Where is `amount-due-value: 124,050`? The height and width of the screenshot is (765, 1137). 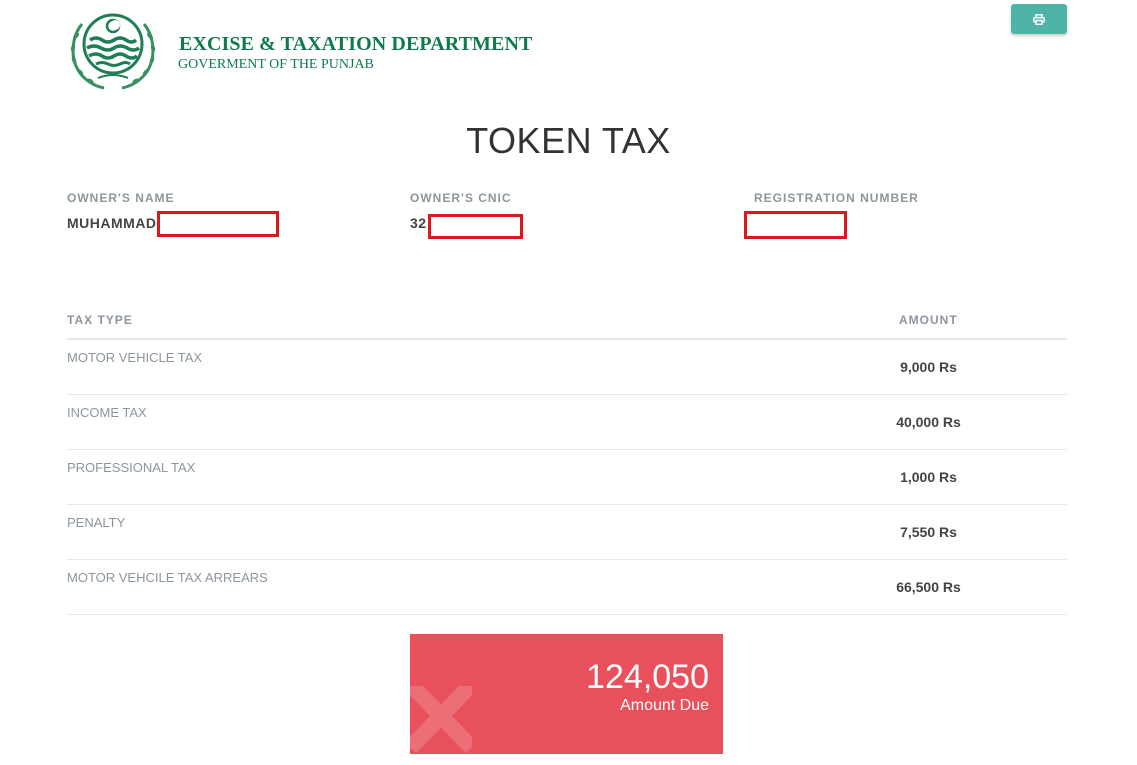
amount-due-value: 124,050 is located at coordinates (647, 677).